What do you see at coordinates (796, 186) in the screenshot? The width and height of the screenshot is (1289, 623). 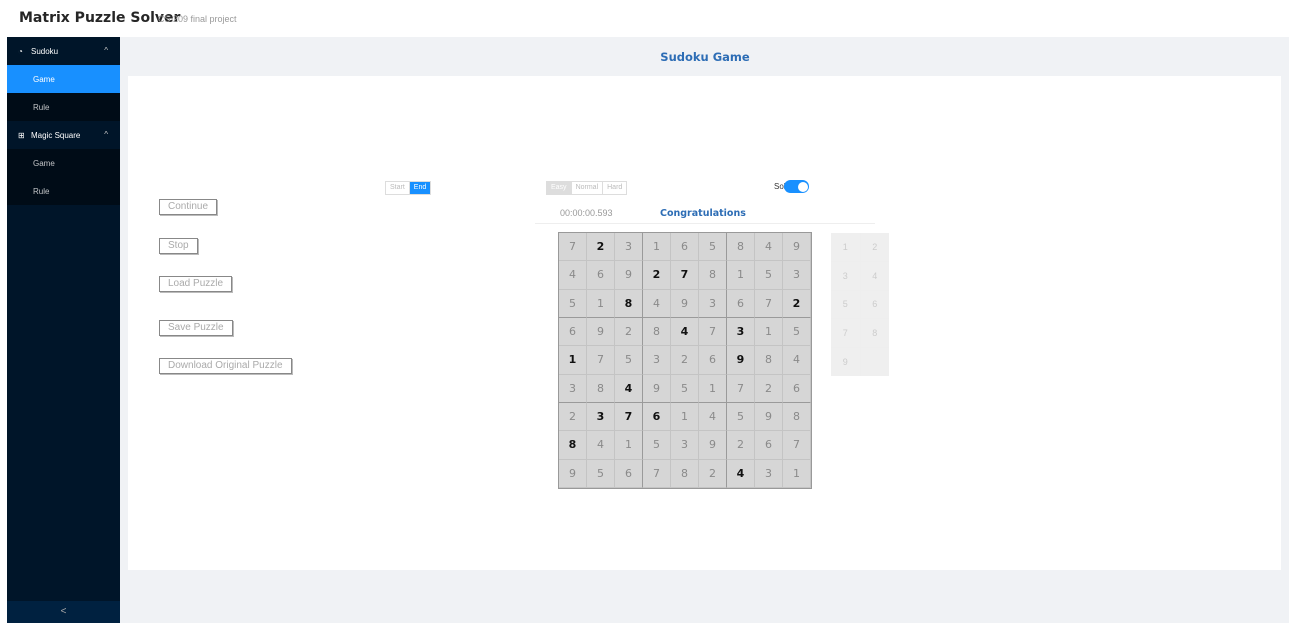 I see `solver-toggle` at bounding box center [796, 186].